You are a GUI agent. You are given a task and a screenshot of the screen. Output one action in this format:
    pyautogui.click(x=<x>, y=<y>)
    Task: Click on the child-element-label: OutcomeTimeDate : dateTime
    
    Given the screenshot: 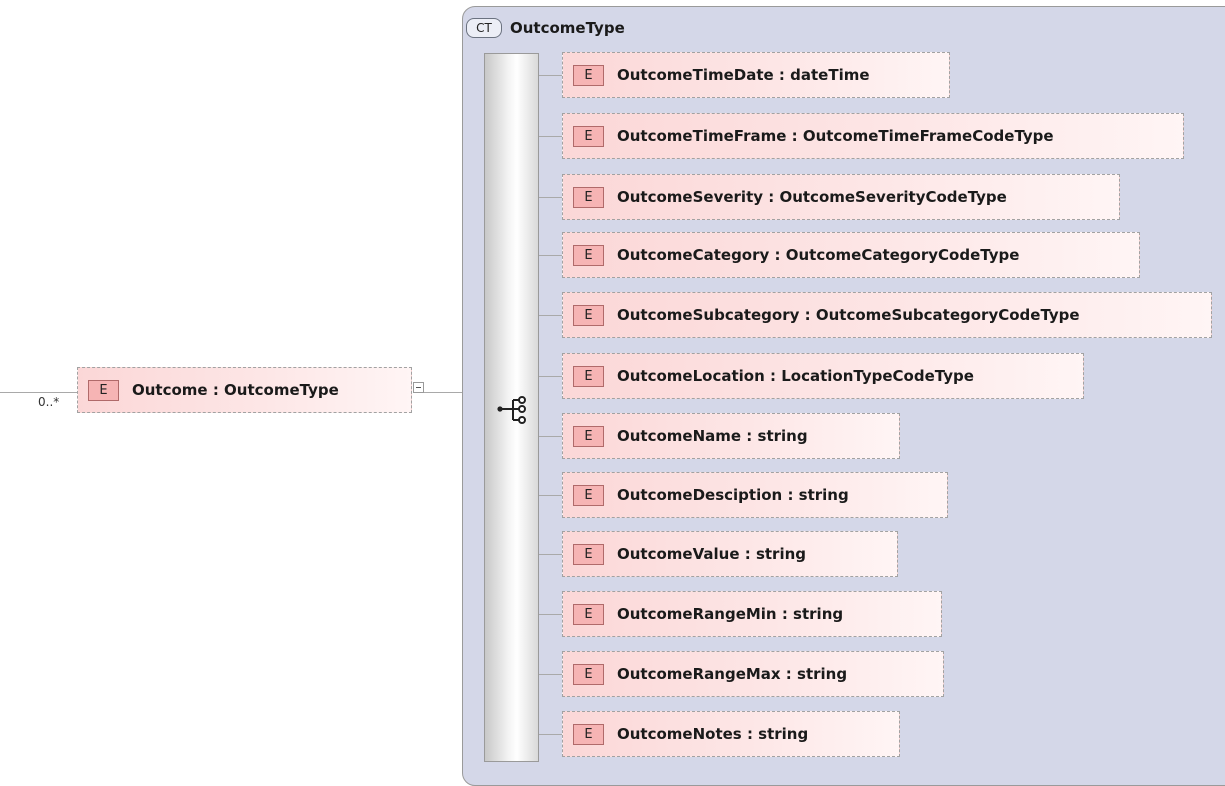 What is the action you would take?
    pyautogui.click(x=743, y=75)
    